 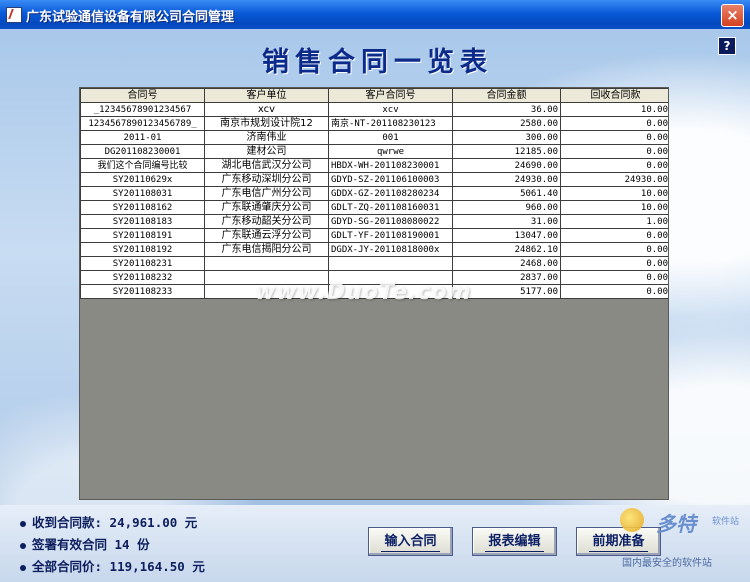 I want to click on cell-contract-no: SY201108233, so click(x=142, y=291).